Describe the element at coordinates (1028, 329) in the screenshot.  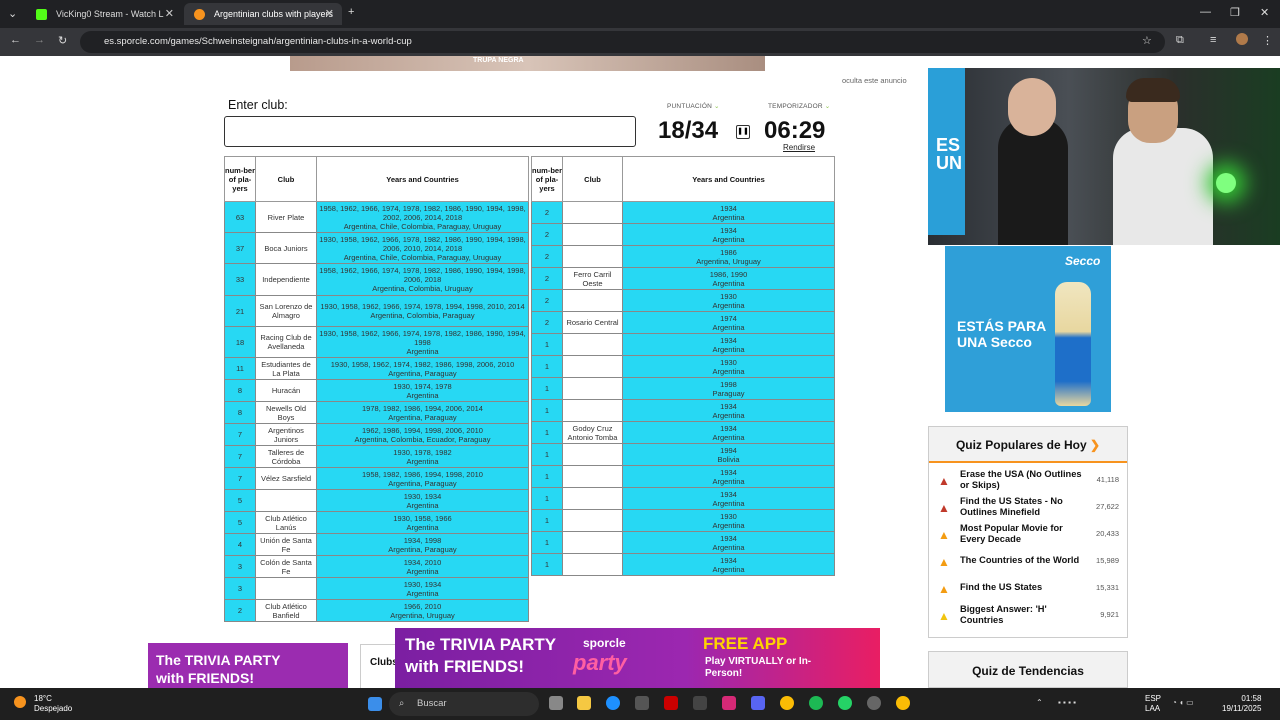
I see `secco-ad: Secco ESTÁS PARA UNA Secco` at that location.